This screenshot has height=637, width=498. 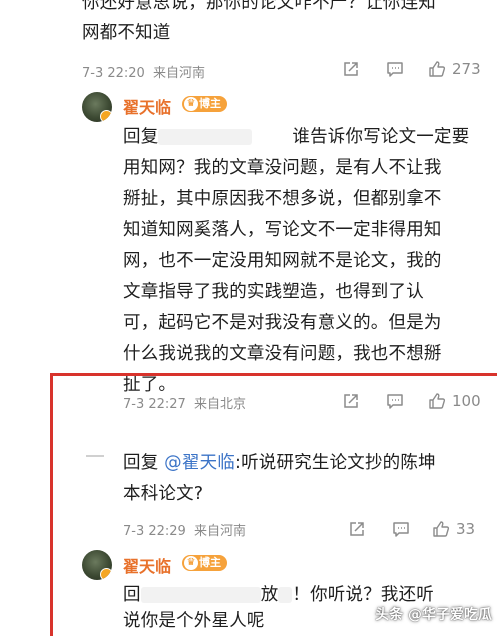 I want to click on comment-actions: 273, so click(x=411, y=69).